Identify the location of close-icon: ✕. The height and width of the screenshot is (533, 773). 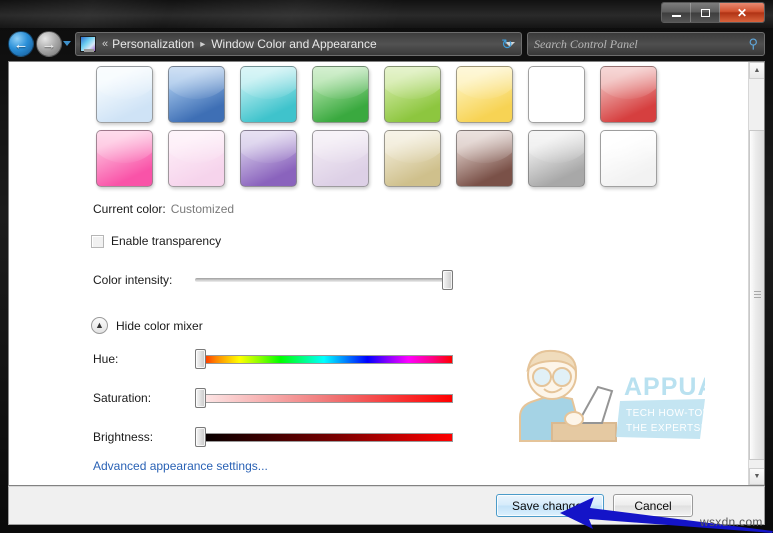
(742, 12).